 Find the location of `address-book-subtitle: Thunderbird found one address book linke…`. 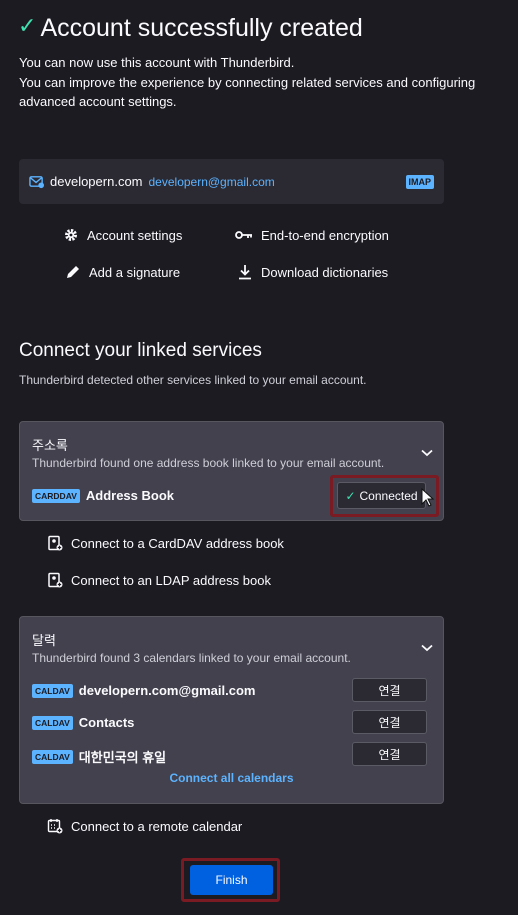

address-book-subtitle: Thunderbird found one address book linke… is located at coordinates (208, 463).